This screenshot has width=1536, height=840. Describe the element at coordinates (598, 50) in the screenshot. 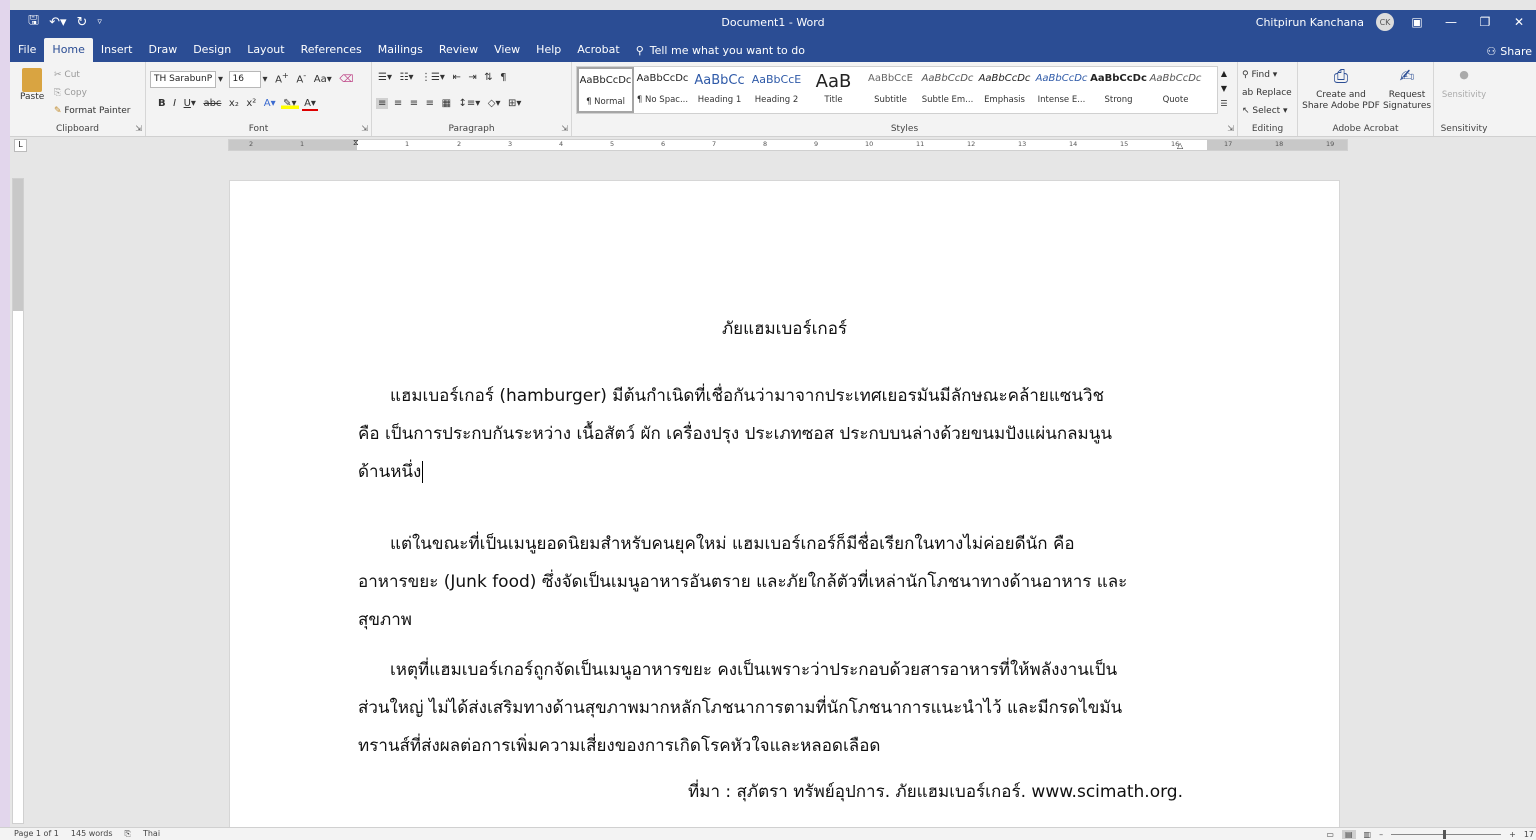

I see `tab-acrobat: Acrobat` at that location.